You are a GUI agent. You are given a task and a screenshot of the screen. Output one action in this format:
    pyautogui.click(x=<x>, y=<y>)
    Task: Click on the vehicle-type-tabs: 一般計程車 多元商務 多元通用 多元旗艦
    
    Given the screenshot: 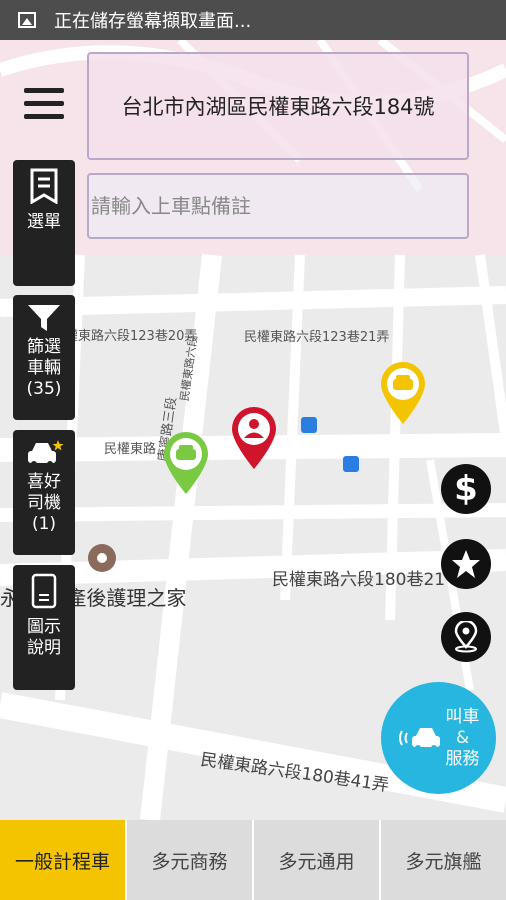 What is the action you would take?
    pyautogui.click(x=253, y=860)
    